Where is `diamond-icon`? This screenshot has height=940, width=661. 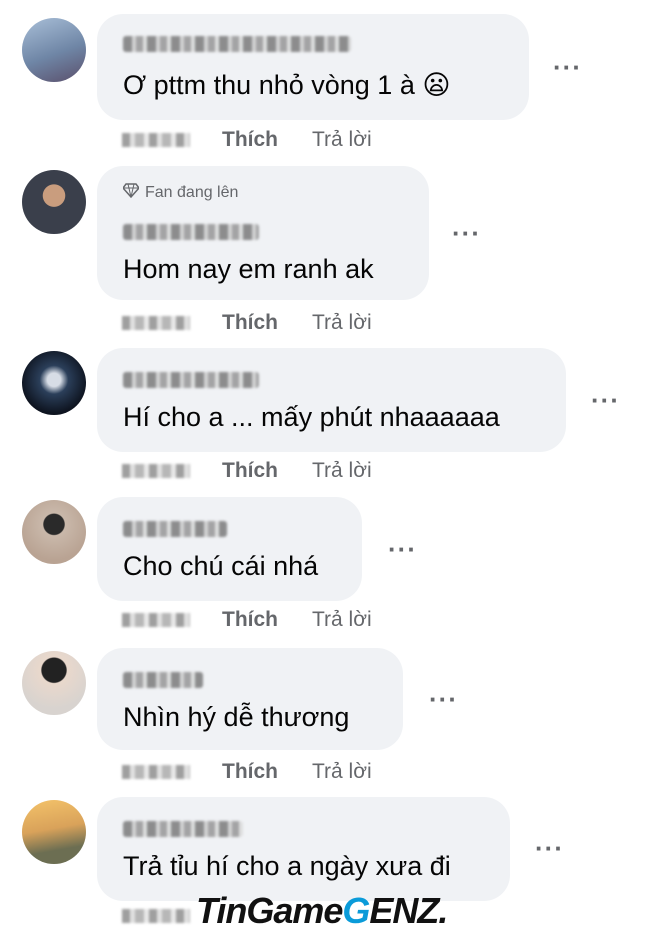
diamond-icon is located at coordinates (131, 192).